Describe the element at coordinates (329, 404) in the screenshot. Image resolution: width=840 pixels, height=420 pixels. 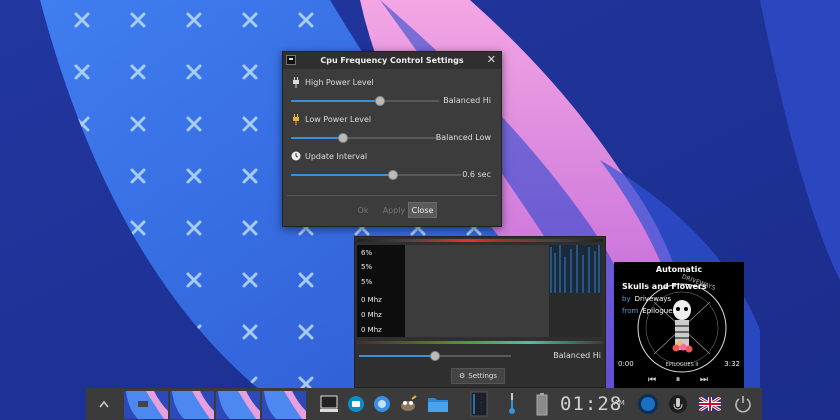
I see `terminal-icon` at that location.